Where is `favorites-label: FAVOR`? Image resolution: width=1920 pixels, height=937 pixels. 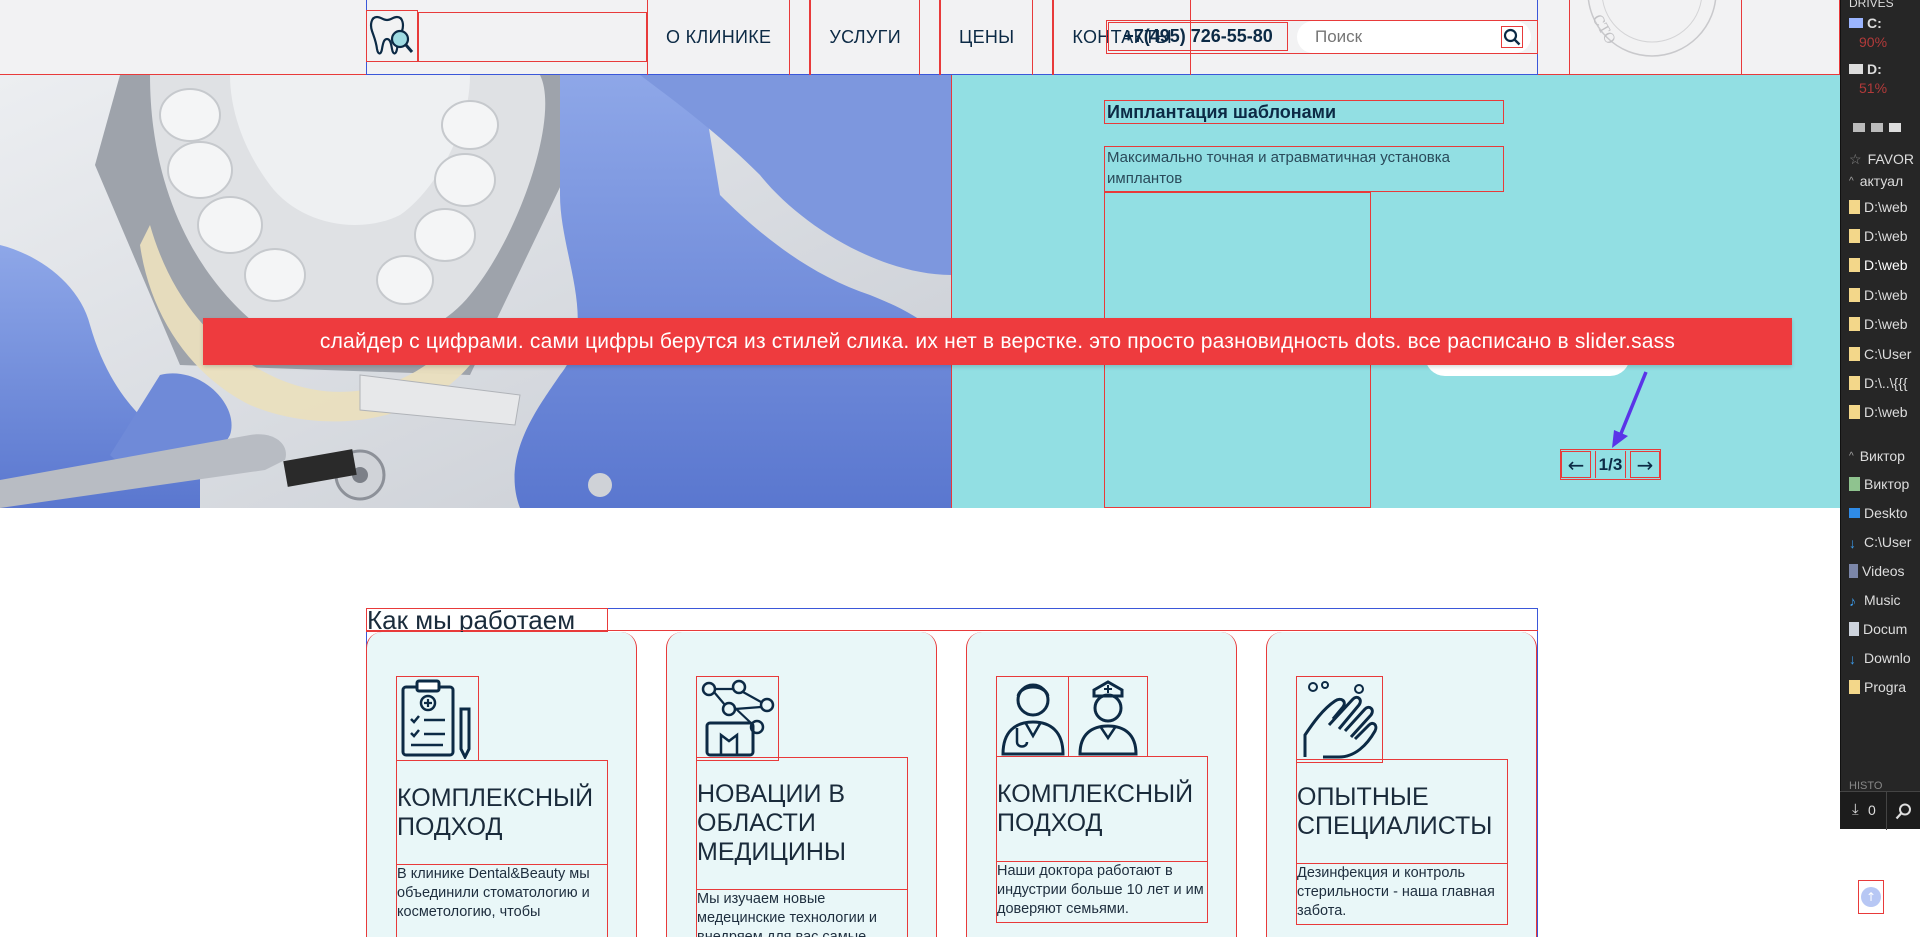 favorites-label: FAVOR is located at coordinates (1890, 159).